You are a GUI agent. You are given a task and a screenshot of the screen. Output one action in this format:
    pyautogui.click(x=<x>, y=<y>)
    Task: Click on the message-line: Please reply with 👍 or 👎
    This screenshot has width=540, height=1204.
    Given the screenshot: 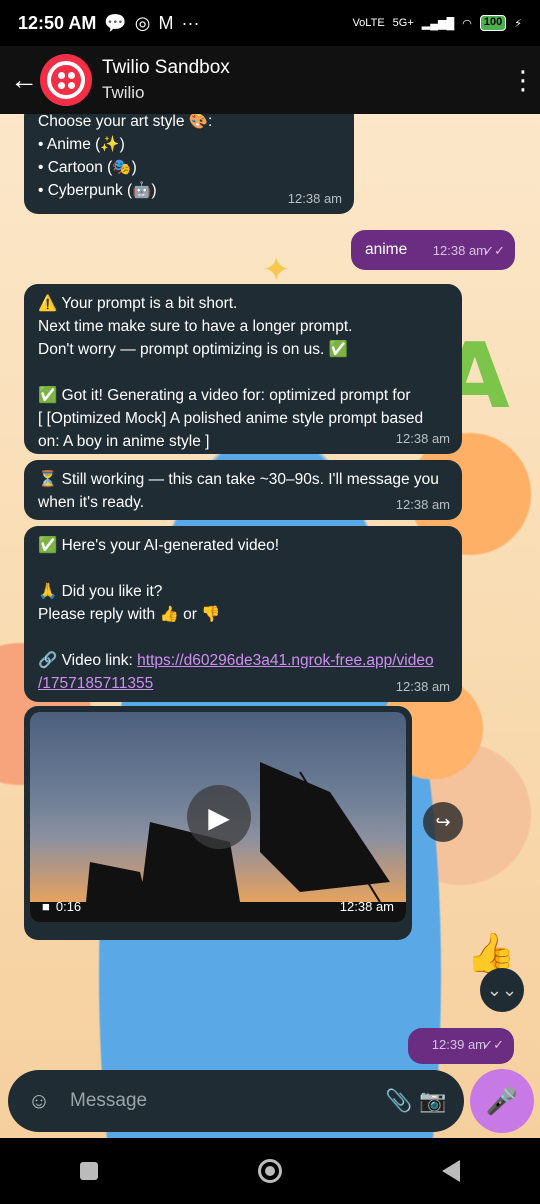 What is the action you would take?
    pyautogui.click(x=129, y=614)
    